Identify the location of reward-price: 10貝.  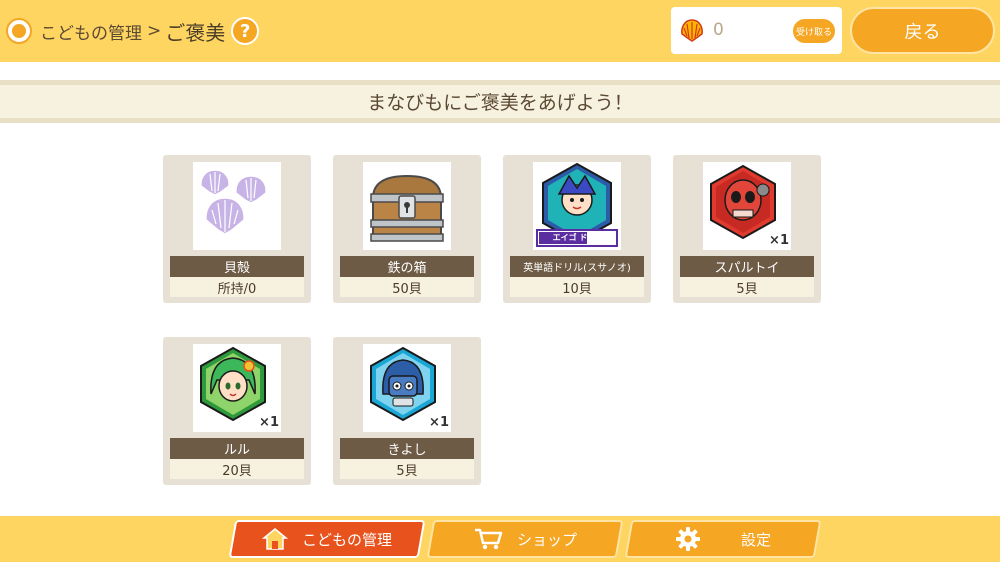
(577, 287).